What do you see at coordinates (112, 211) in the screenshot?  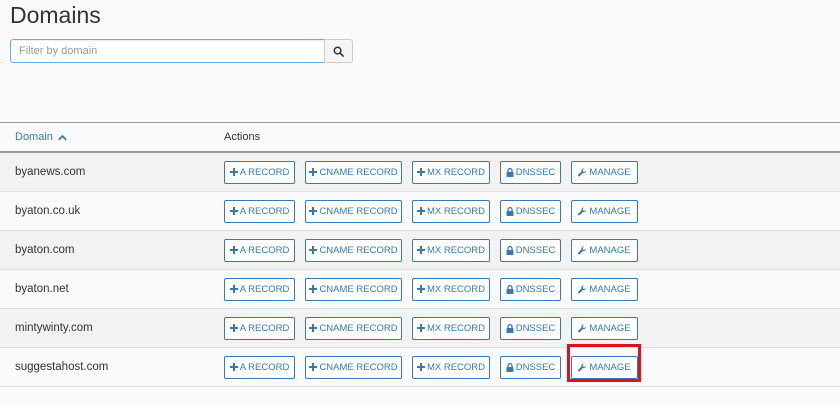 I see `domain-name: byaton.co.uk` at bounding box center [112, 211].